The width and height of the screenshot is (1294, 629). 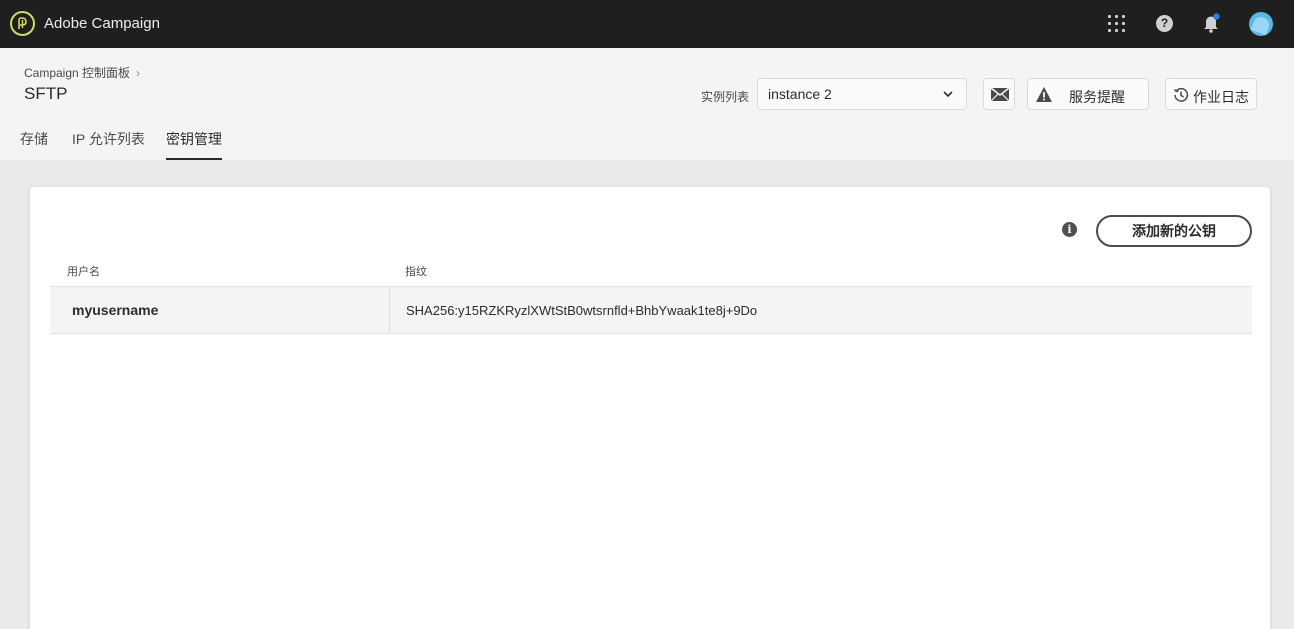 I want to click on service-alert-button: 服务提醒, so click(x=1088, y=94).